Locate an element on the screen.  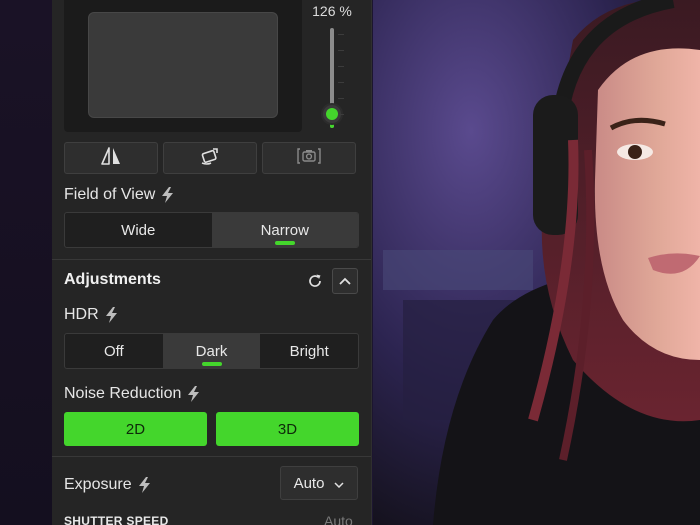
fov-option-wide: Wide is located at coordinates (138, 230).